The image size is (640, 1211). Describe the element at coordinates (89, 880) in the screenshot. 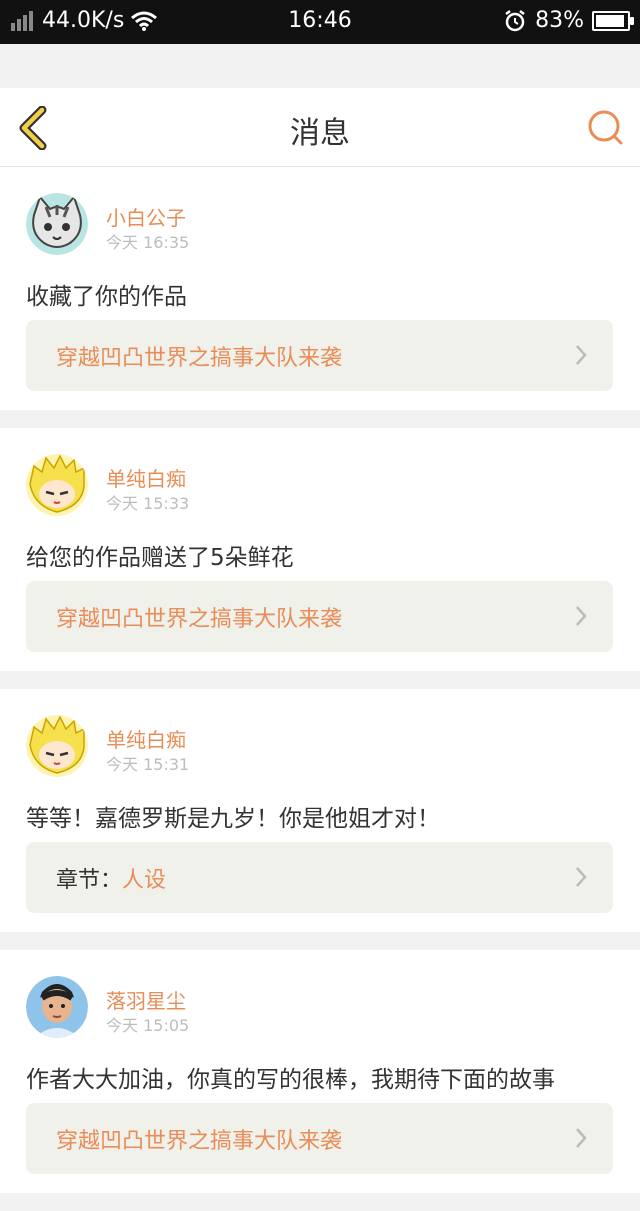

I see `chapter-link-prefix: 章节：` at that location.